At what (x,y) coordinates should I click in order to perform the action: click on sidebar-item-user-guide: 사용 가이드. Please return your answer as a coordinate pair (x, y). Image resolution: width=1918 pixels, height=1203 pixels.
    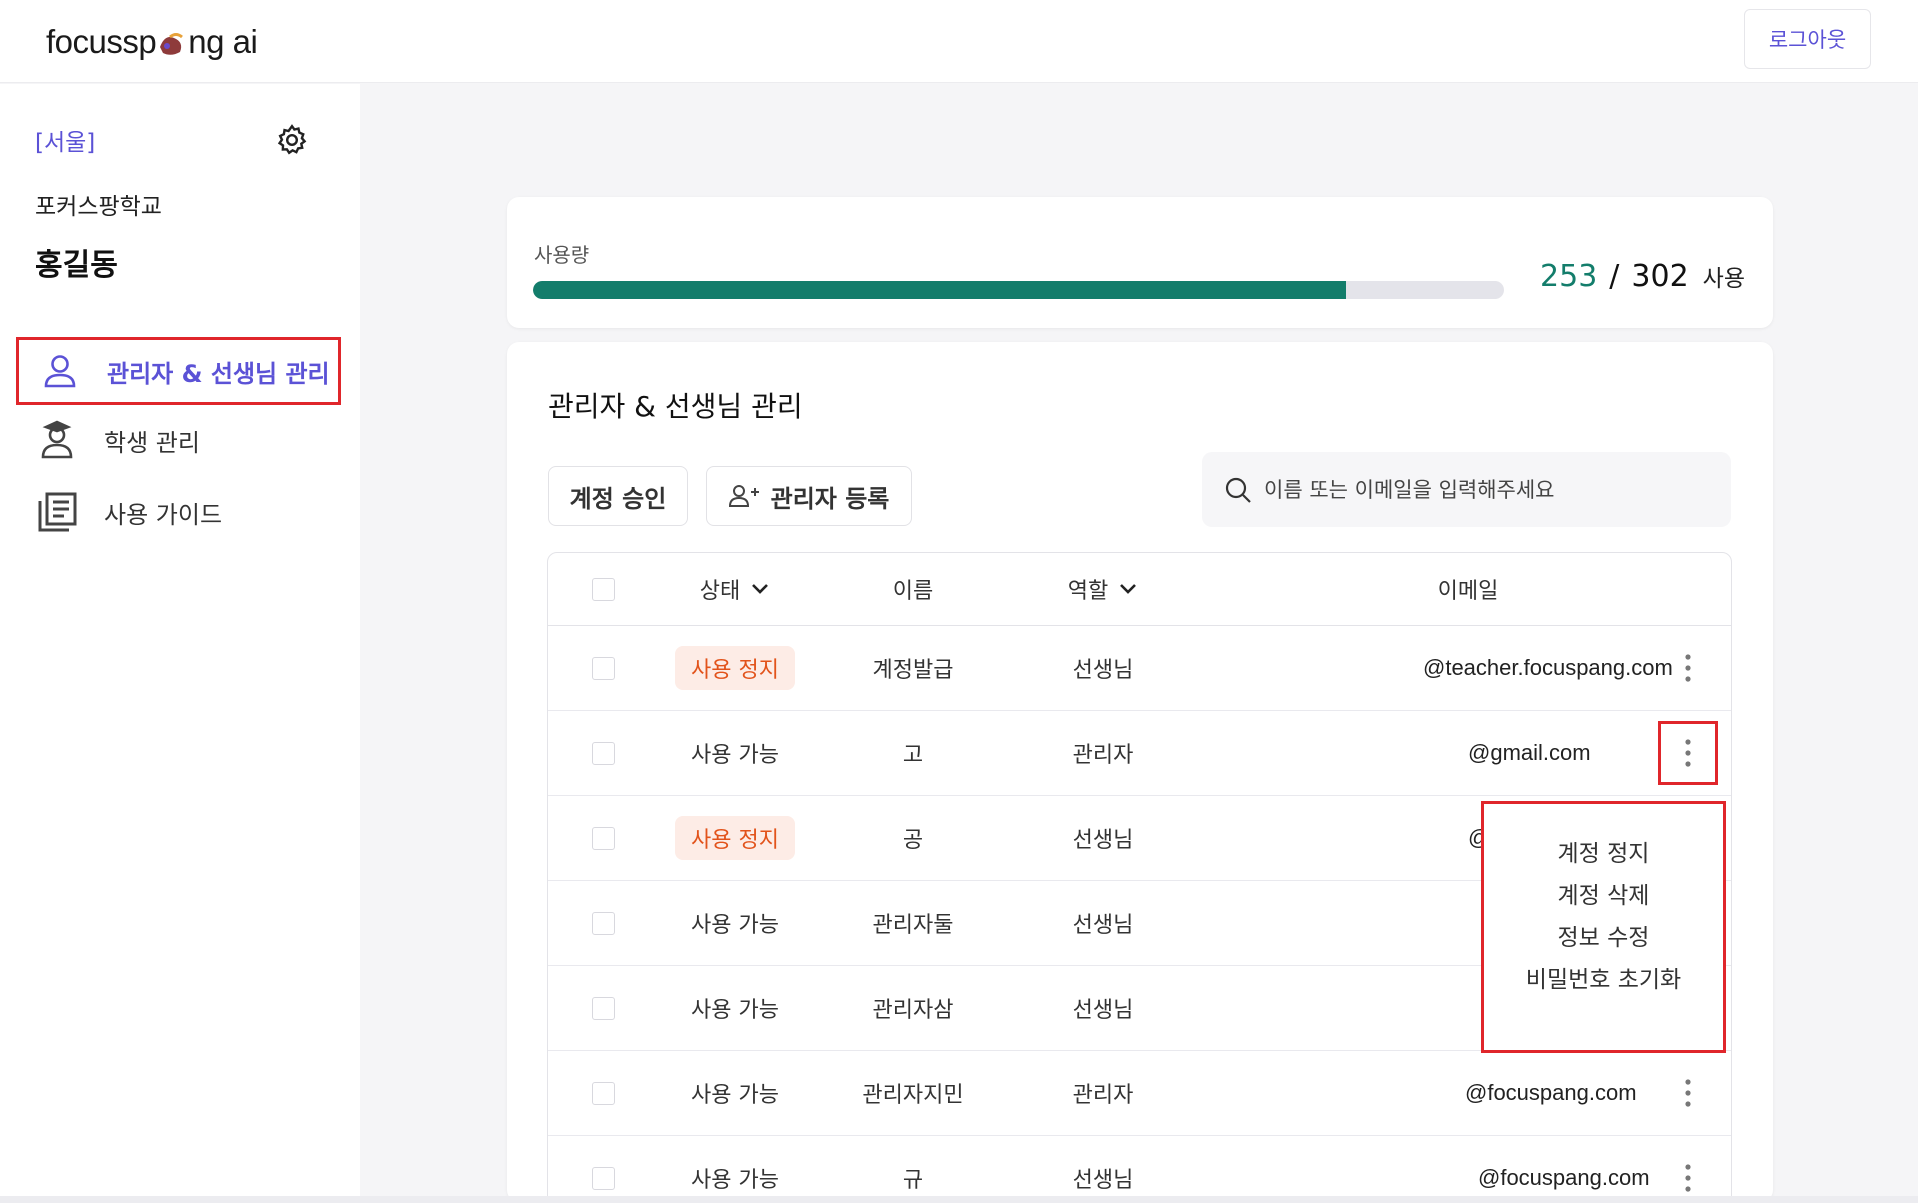
    Looking at the image, I should click on (178, 512).